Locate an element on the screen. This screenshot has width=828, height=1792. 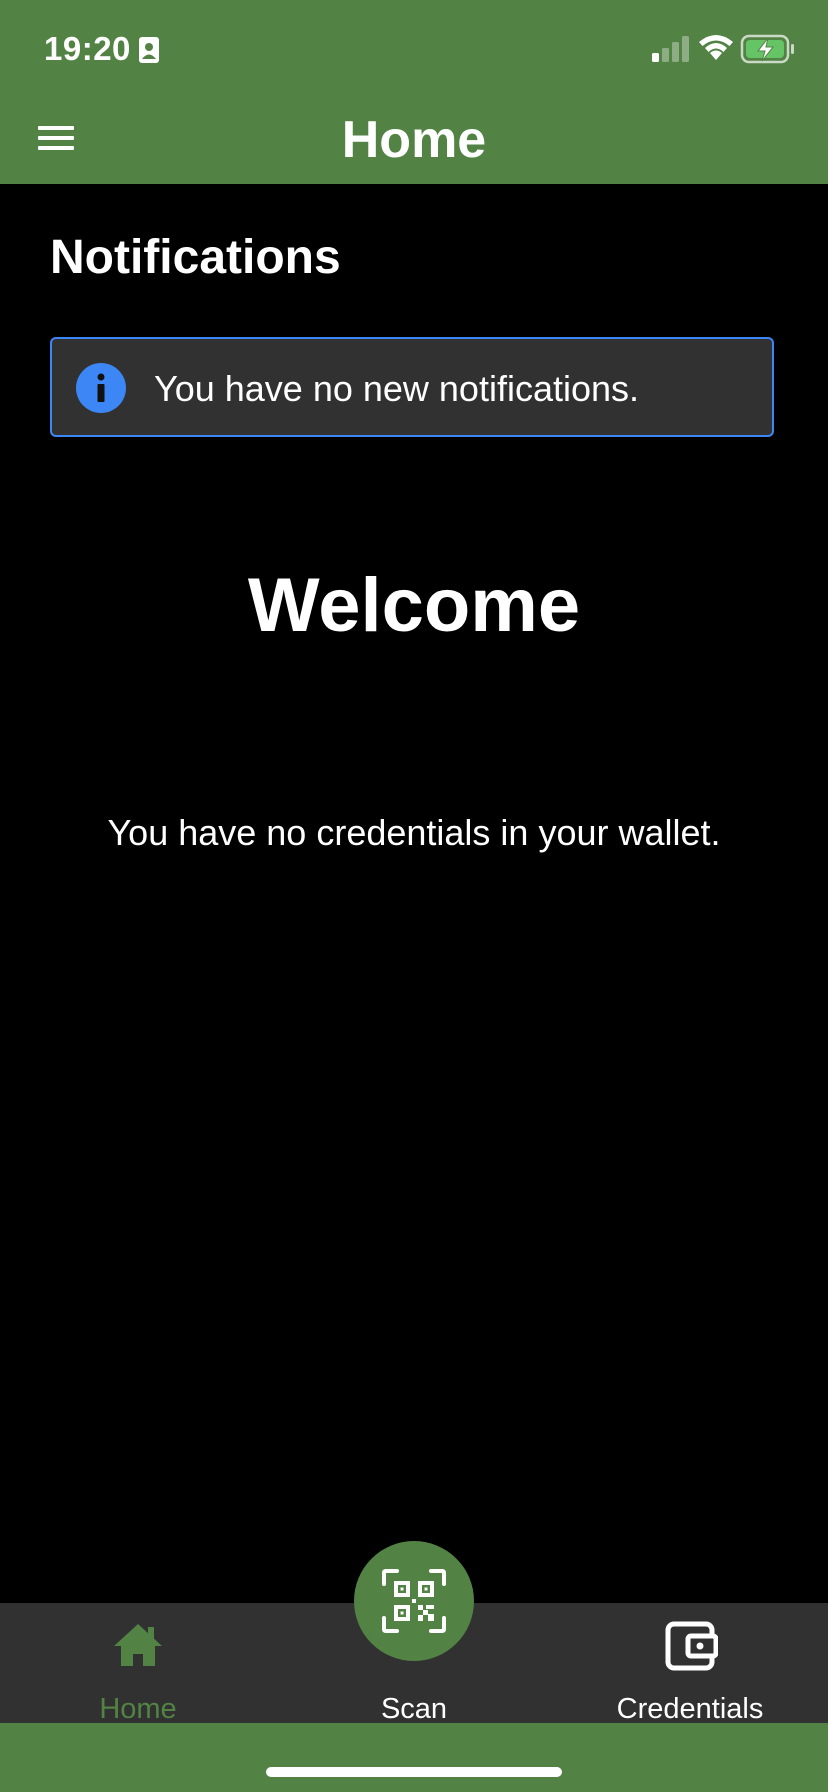
scan-button is located at coordinates (414, 1601).